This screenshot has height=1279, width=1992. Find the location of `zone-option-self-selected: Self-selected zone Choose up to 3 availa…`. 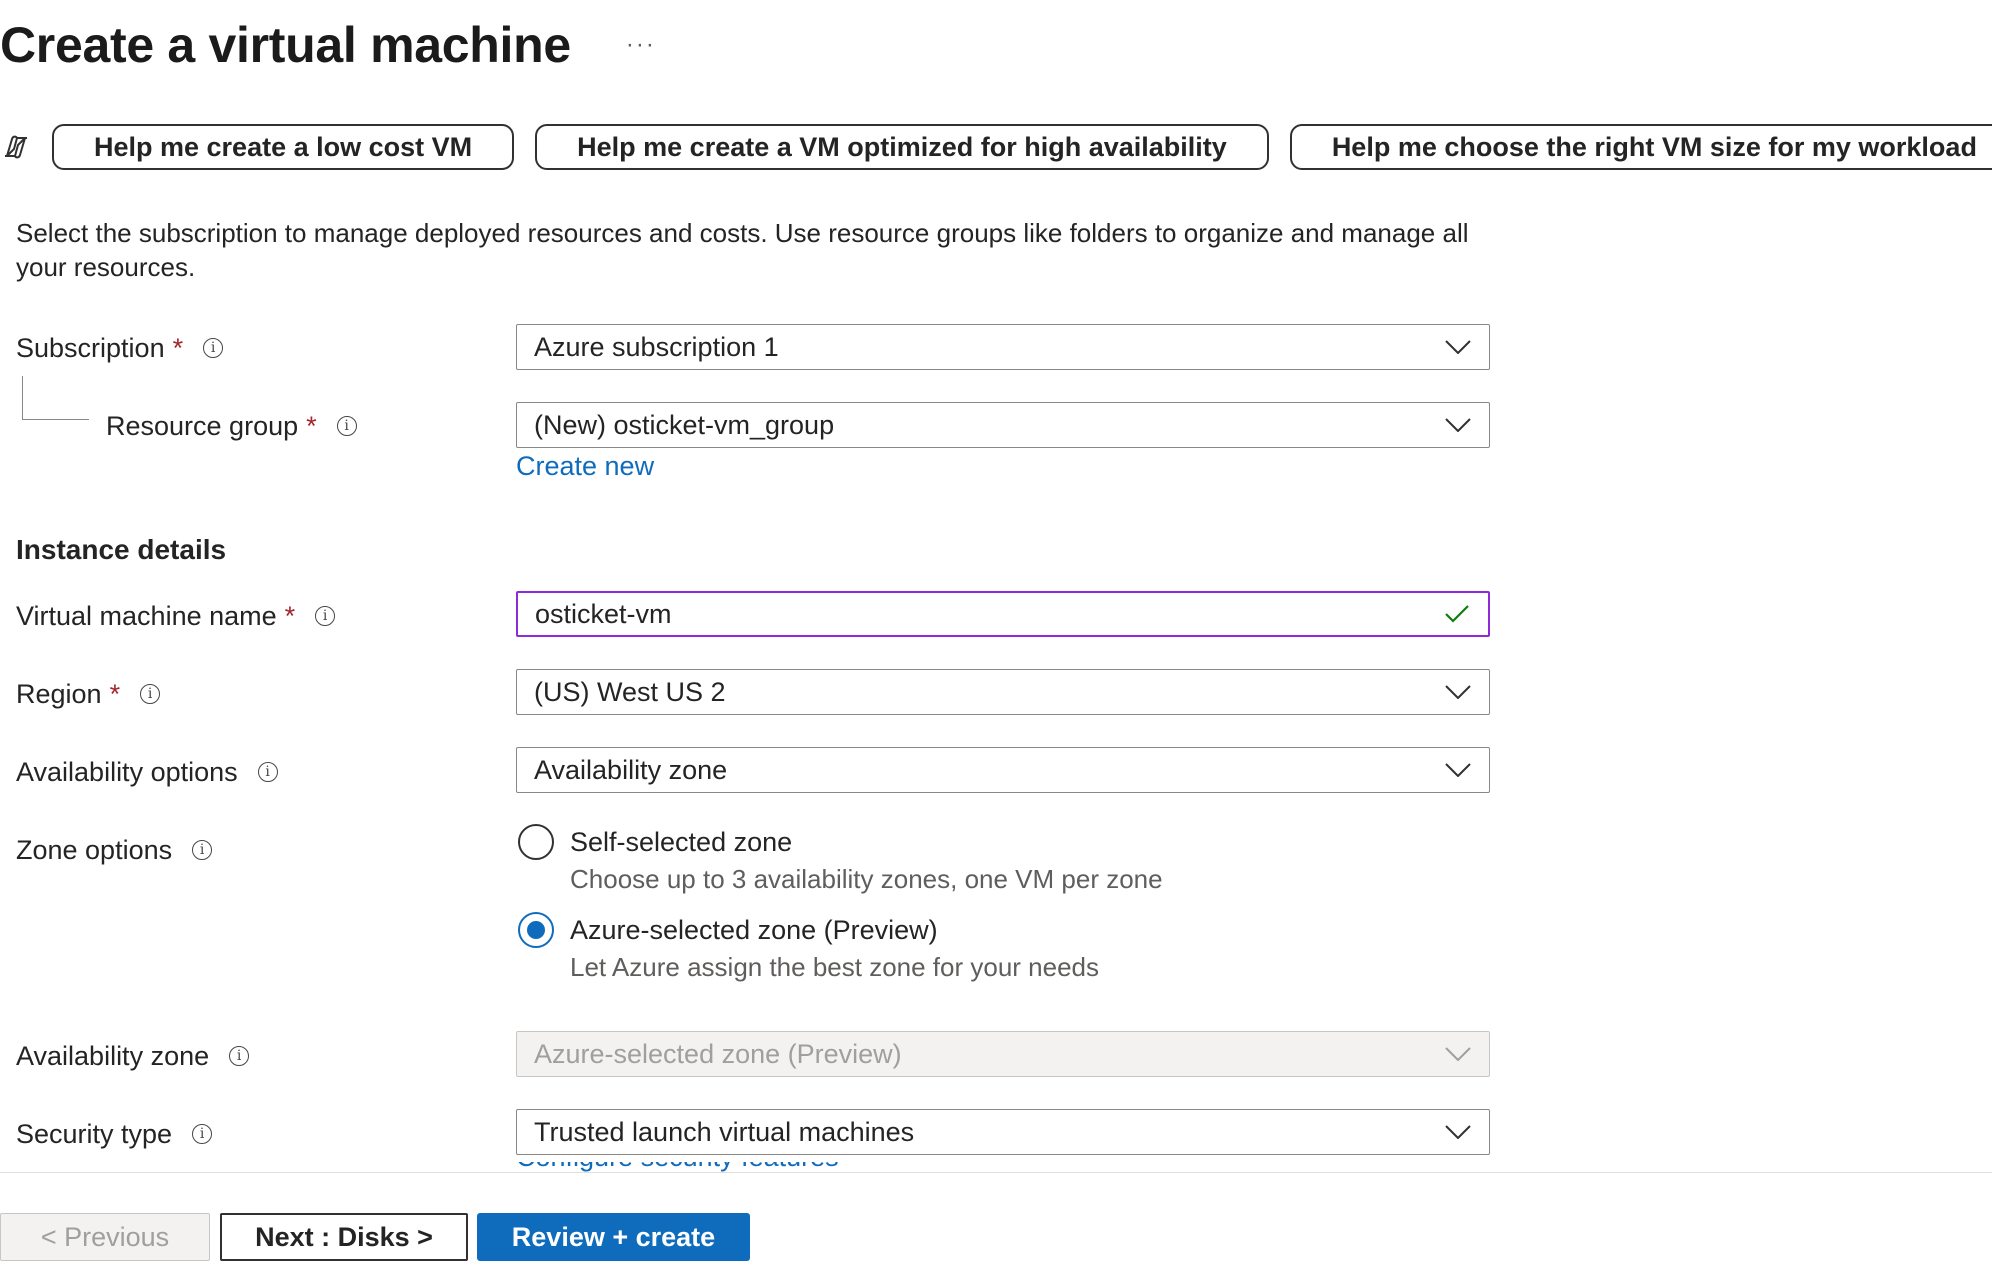

zone-option-self-selected: Self-selected zone Choose up to 3 availa… is located at coordinates (840, 860).